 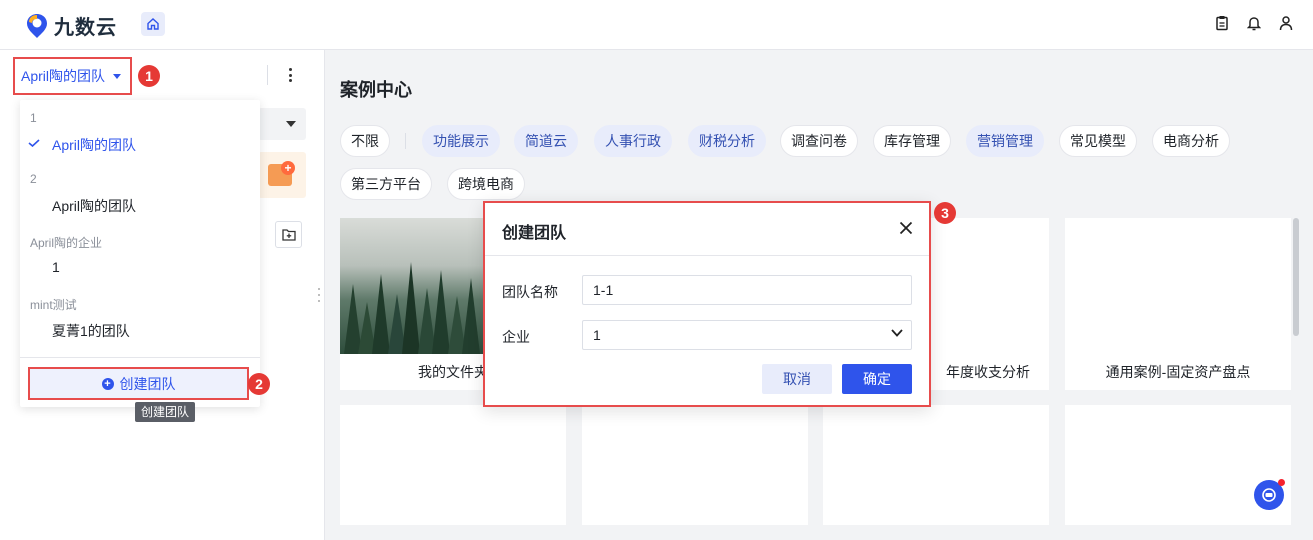 I want to click on folder-filter-select, so click(x=282, y=124).